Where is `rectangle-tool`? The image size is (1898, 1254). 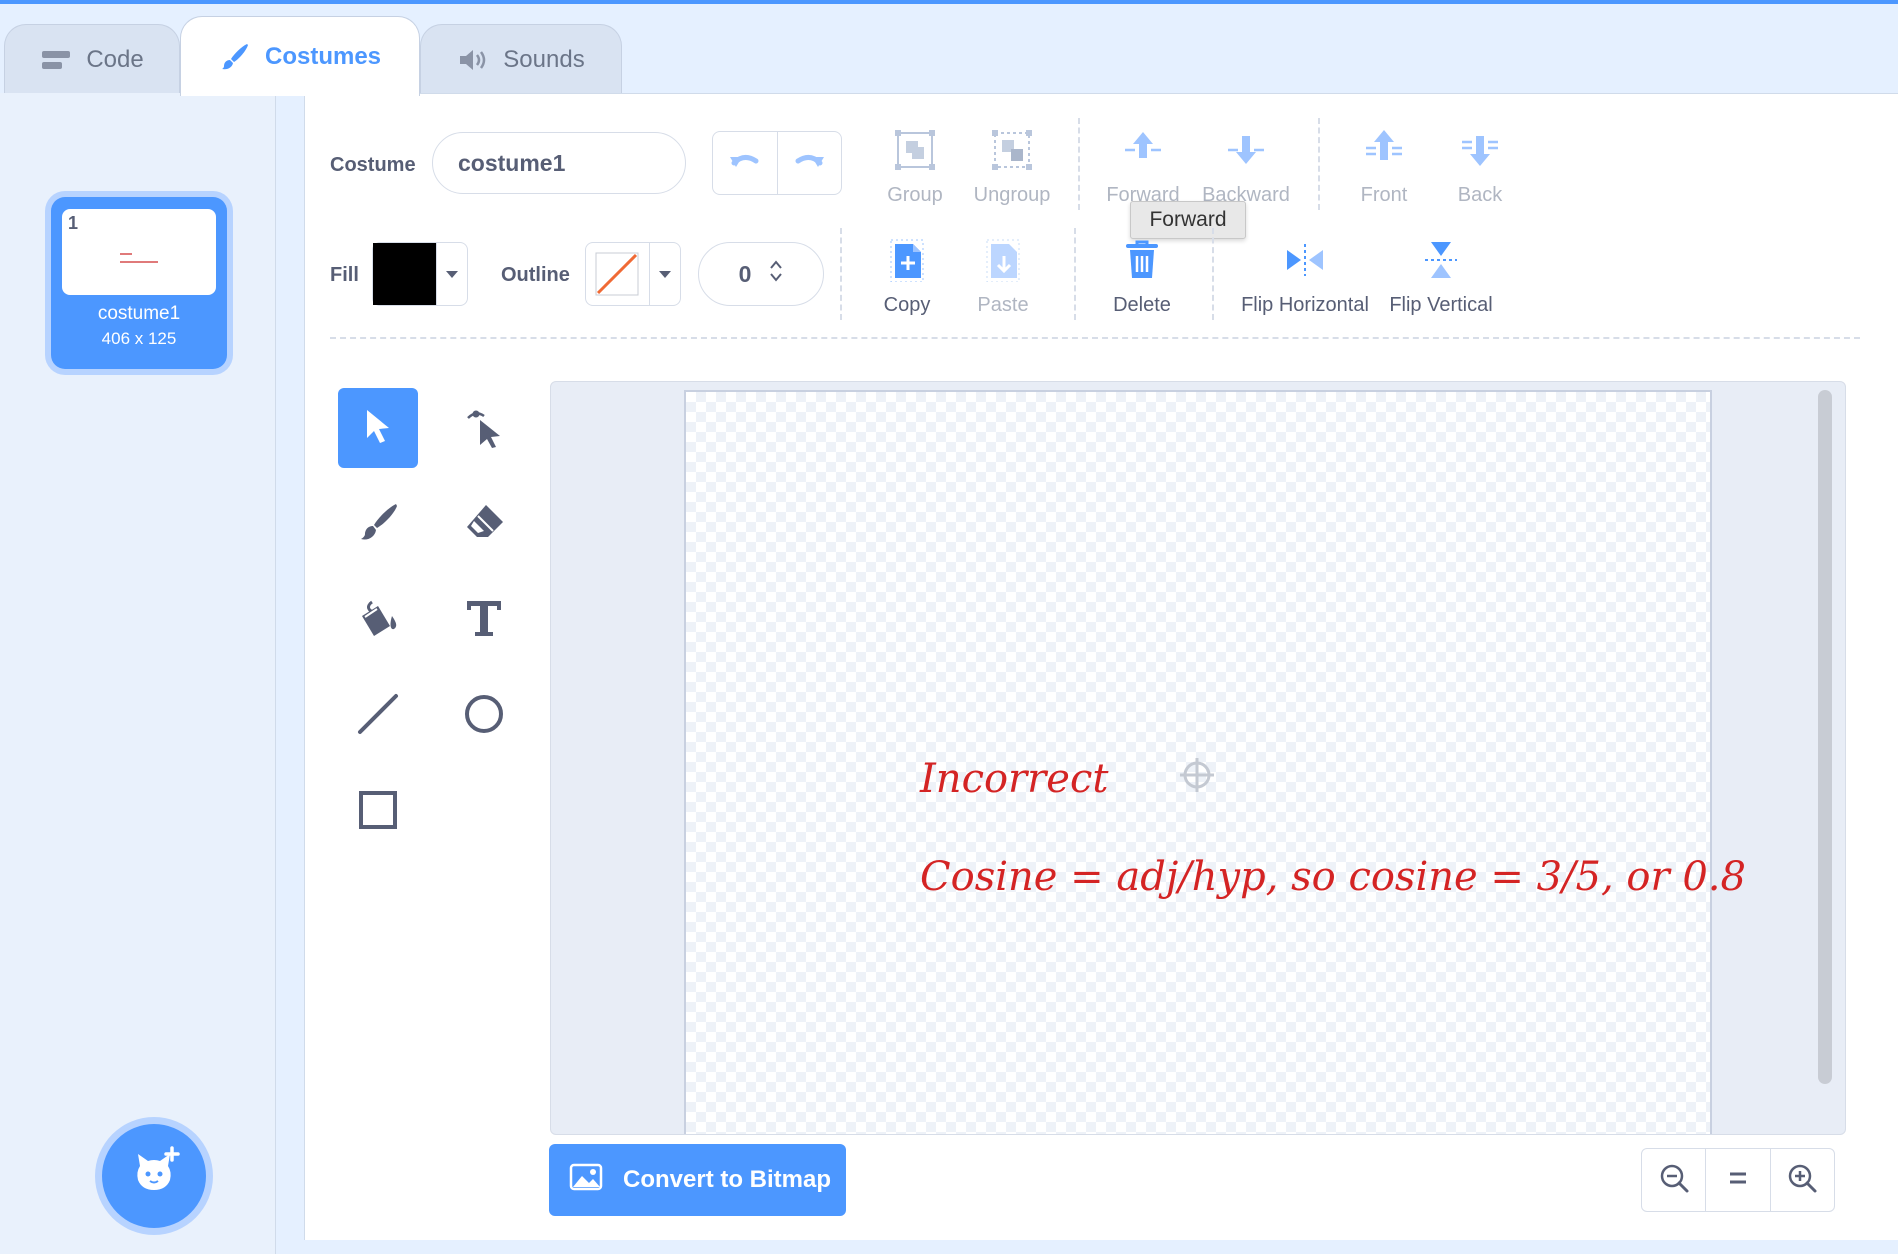 rectangle-tool is located at coordinates (378, 812).